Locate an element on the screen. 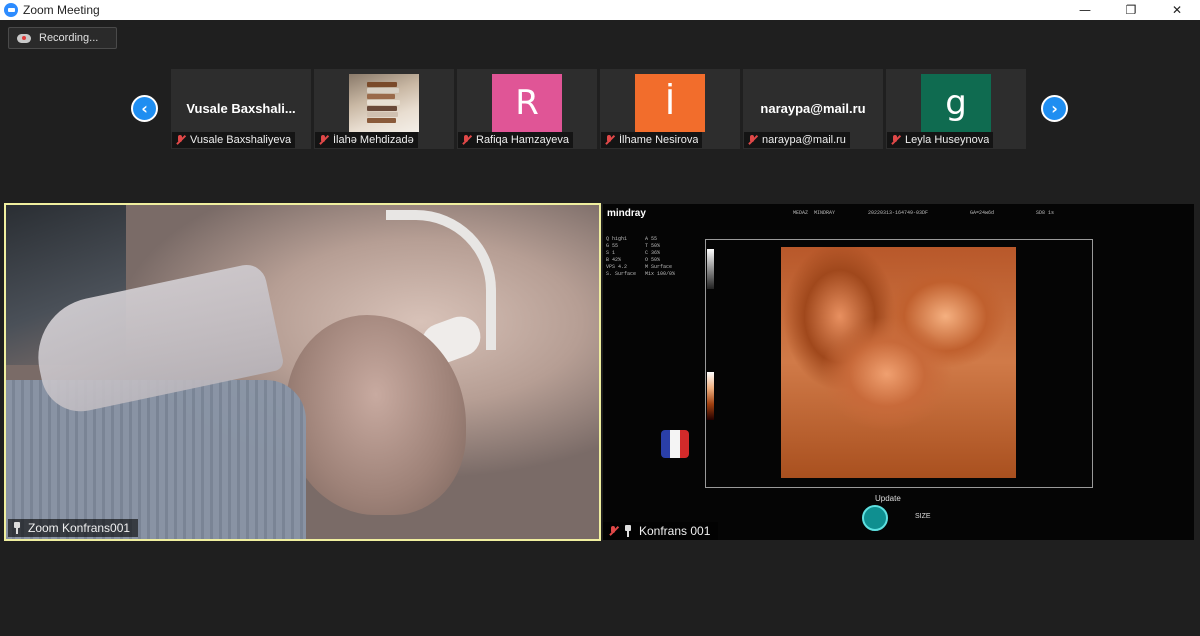 This screenshot has height=636, width=1200. participant-tile: R Rafiqa Hamzayeva is located at coordinates (527, 109).